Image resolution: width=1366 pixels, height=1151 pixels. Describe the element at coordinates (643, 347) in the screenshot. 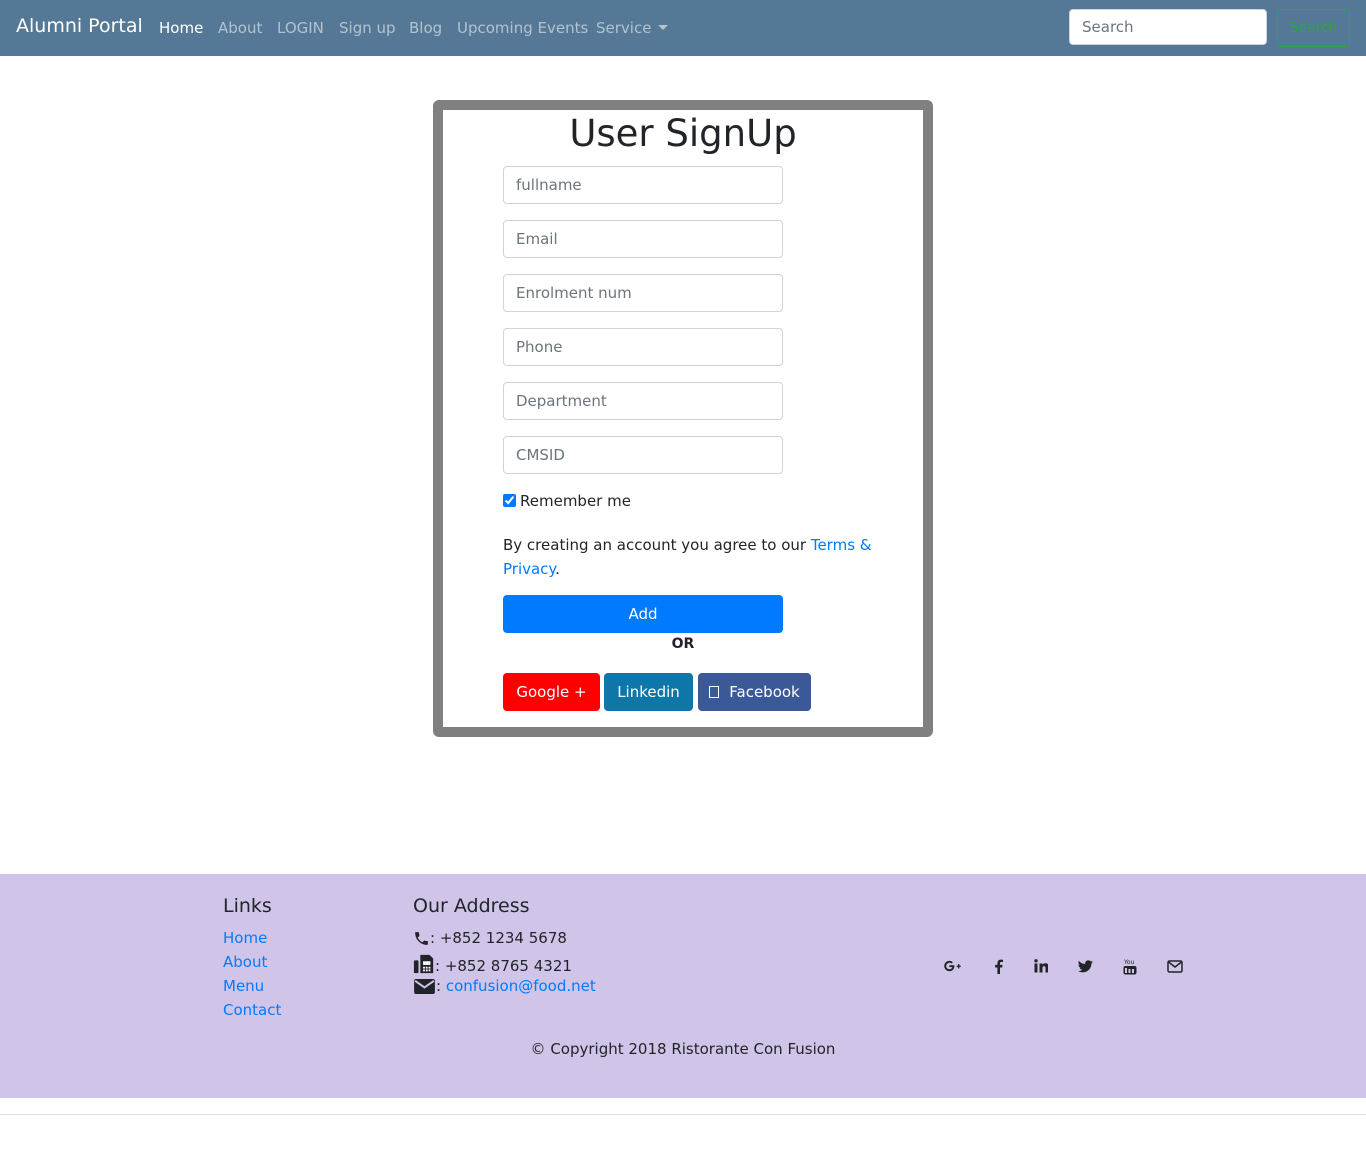

I see `phone-field` at that location.